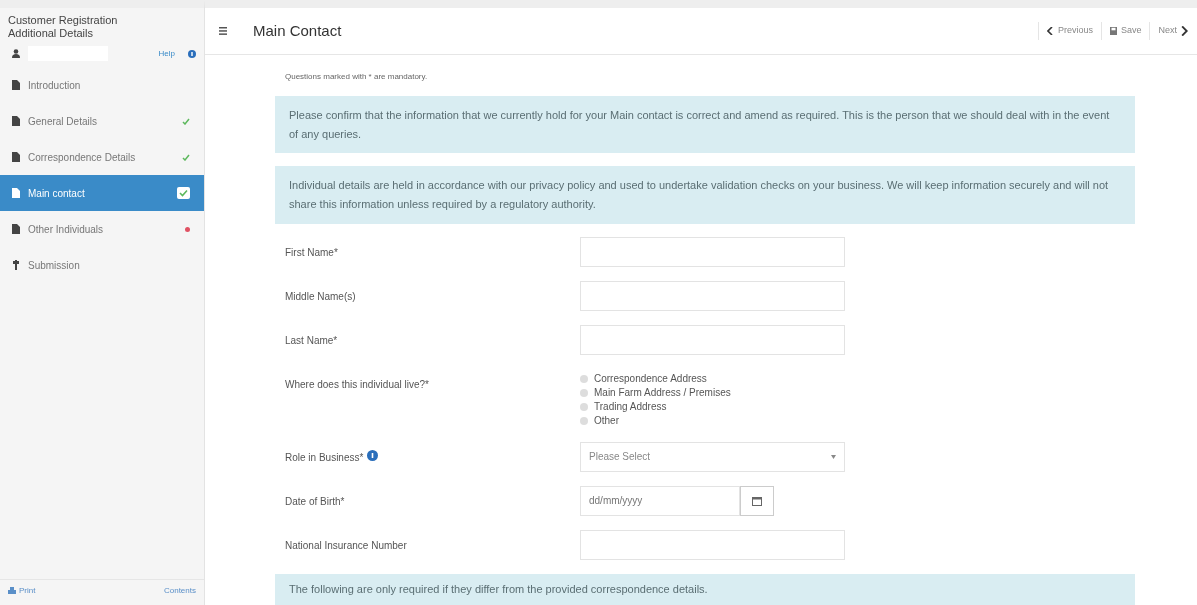 This screenshot has height=605, width=1197. Describe the element at coordinates (166, 53) in the screenshot. I see `help-link: Help` at that location.